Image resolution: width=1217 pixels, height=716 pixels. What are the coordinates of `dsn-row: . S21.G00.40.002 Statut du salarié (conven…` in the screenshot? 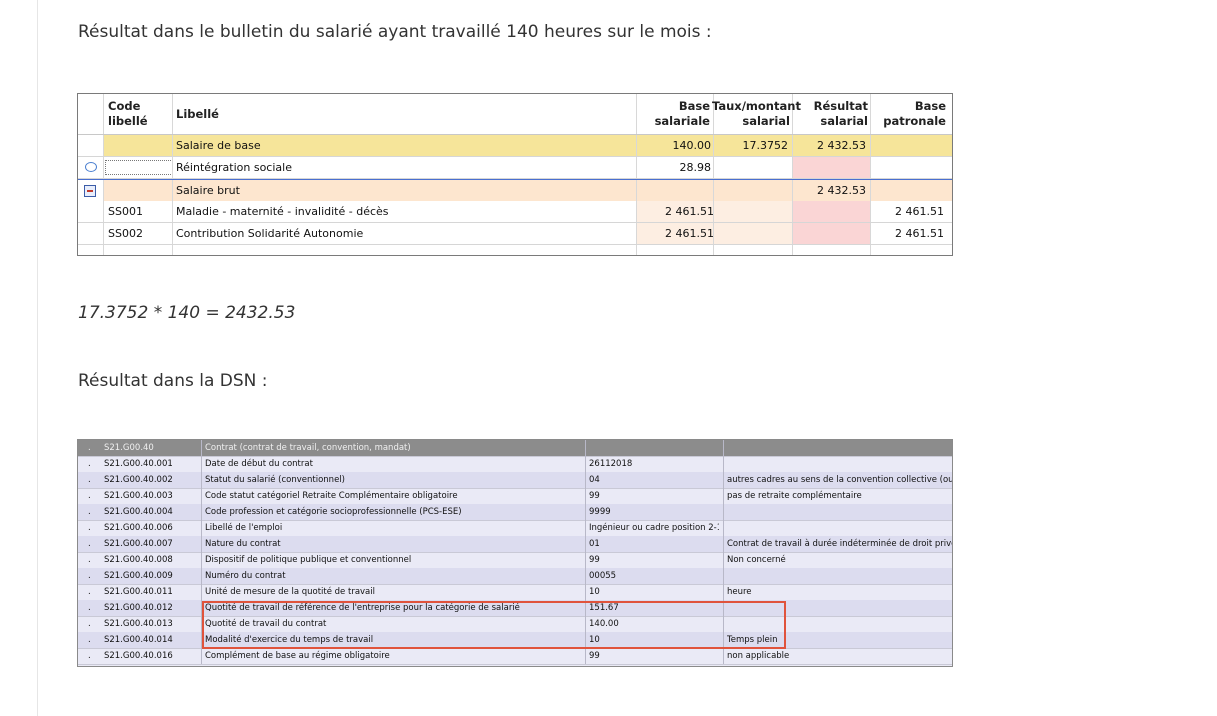 It's located at (515, 480).